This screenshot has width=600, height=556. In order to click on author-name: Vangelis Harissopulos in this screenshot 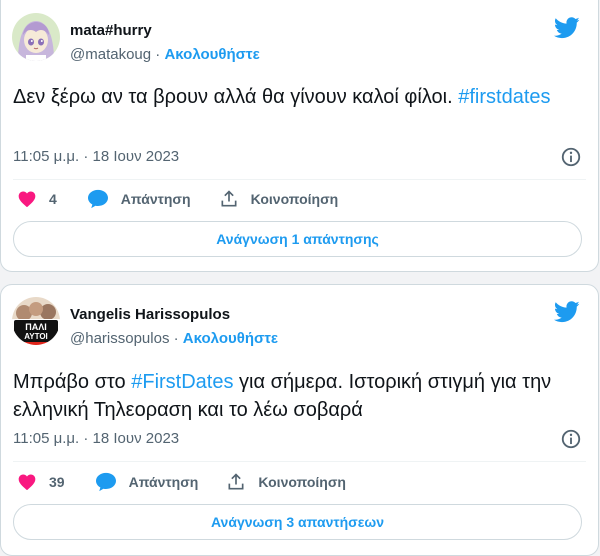, I will do `click(150, 314)`.